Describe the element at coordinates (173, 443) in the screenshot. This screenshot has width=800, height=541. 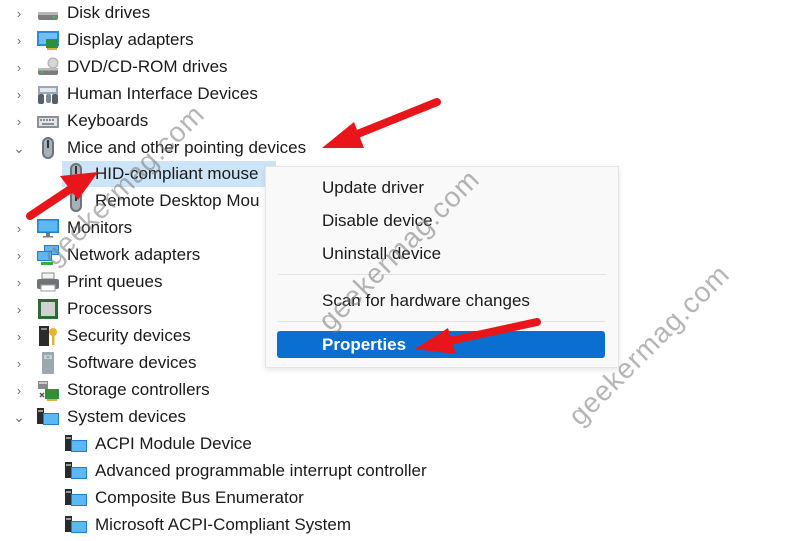
I see `tree-item-label: ACPI Module Device` at that location.